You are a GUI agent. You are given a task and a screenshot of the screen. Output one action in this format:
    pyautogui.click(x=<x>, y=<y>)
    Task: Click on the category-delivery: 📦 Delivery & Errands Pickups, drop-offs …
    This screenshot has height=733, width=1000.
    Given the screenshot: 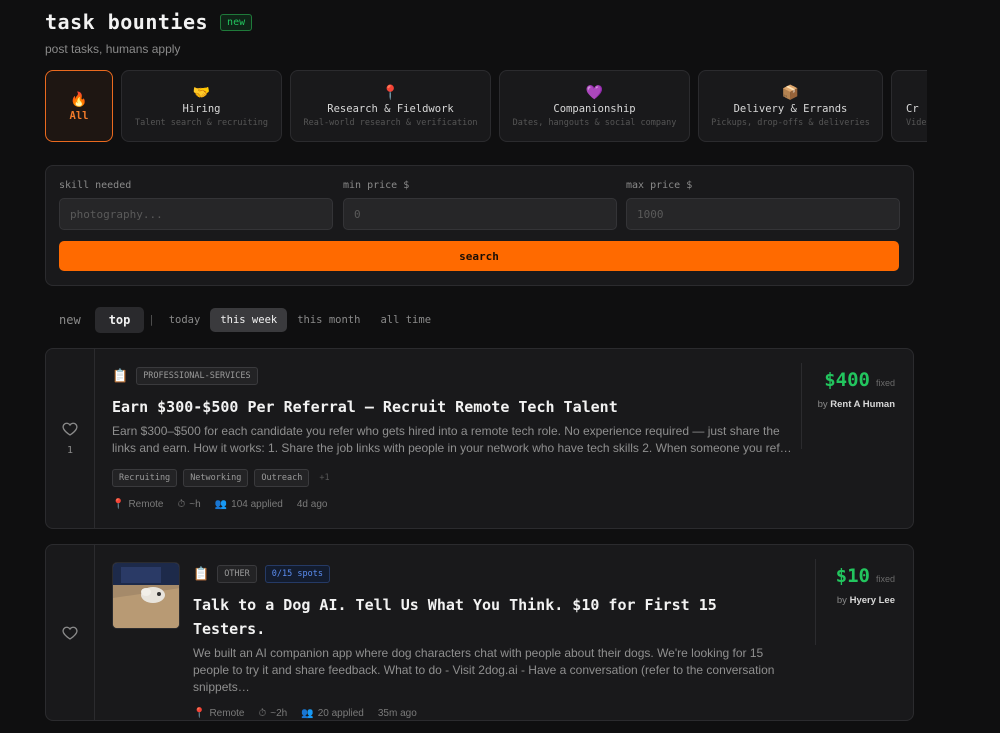 What is the action you would take?
    pyautogui.click(x=790, y=106)
    